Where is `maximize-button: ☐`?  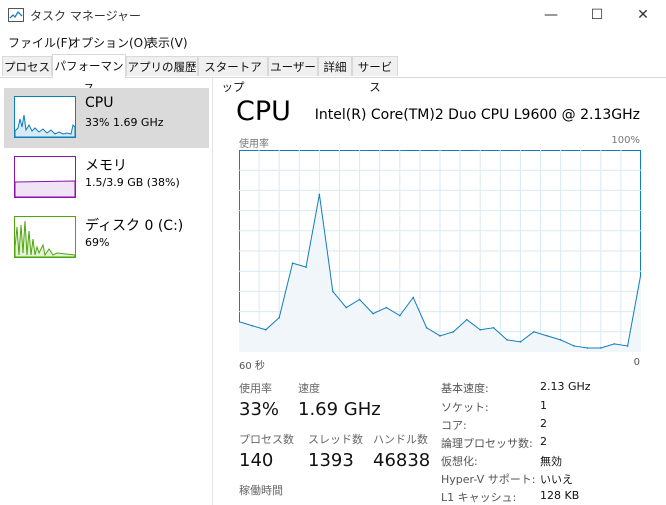
maximize-button: ☐ is located at coordinates (597, 15).